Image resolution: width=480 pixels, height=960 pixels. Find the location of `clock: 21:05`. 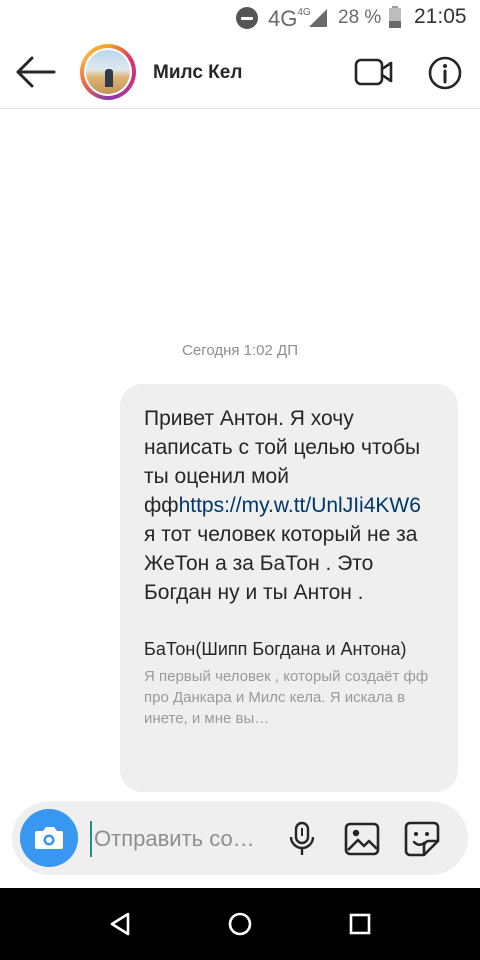

clock: 21:05 is located at coordinates (440, 16).